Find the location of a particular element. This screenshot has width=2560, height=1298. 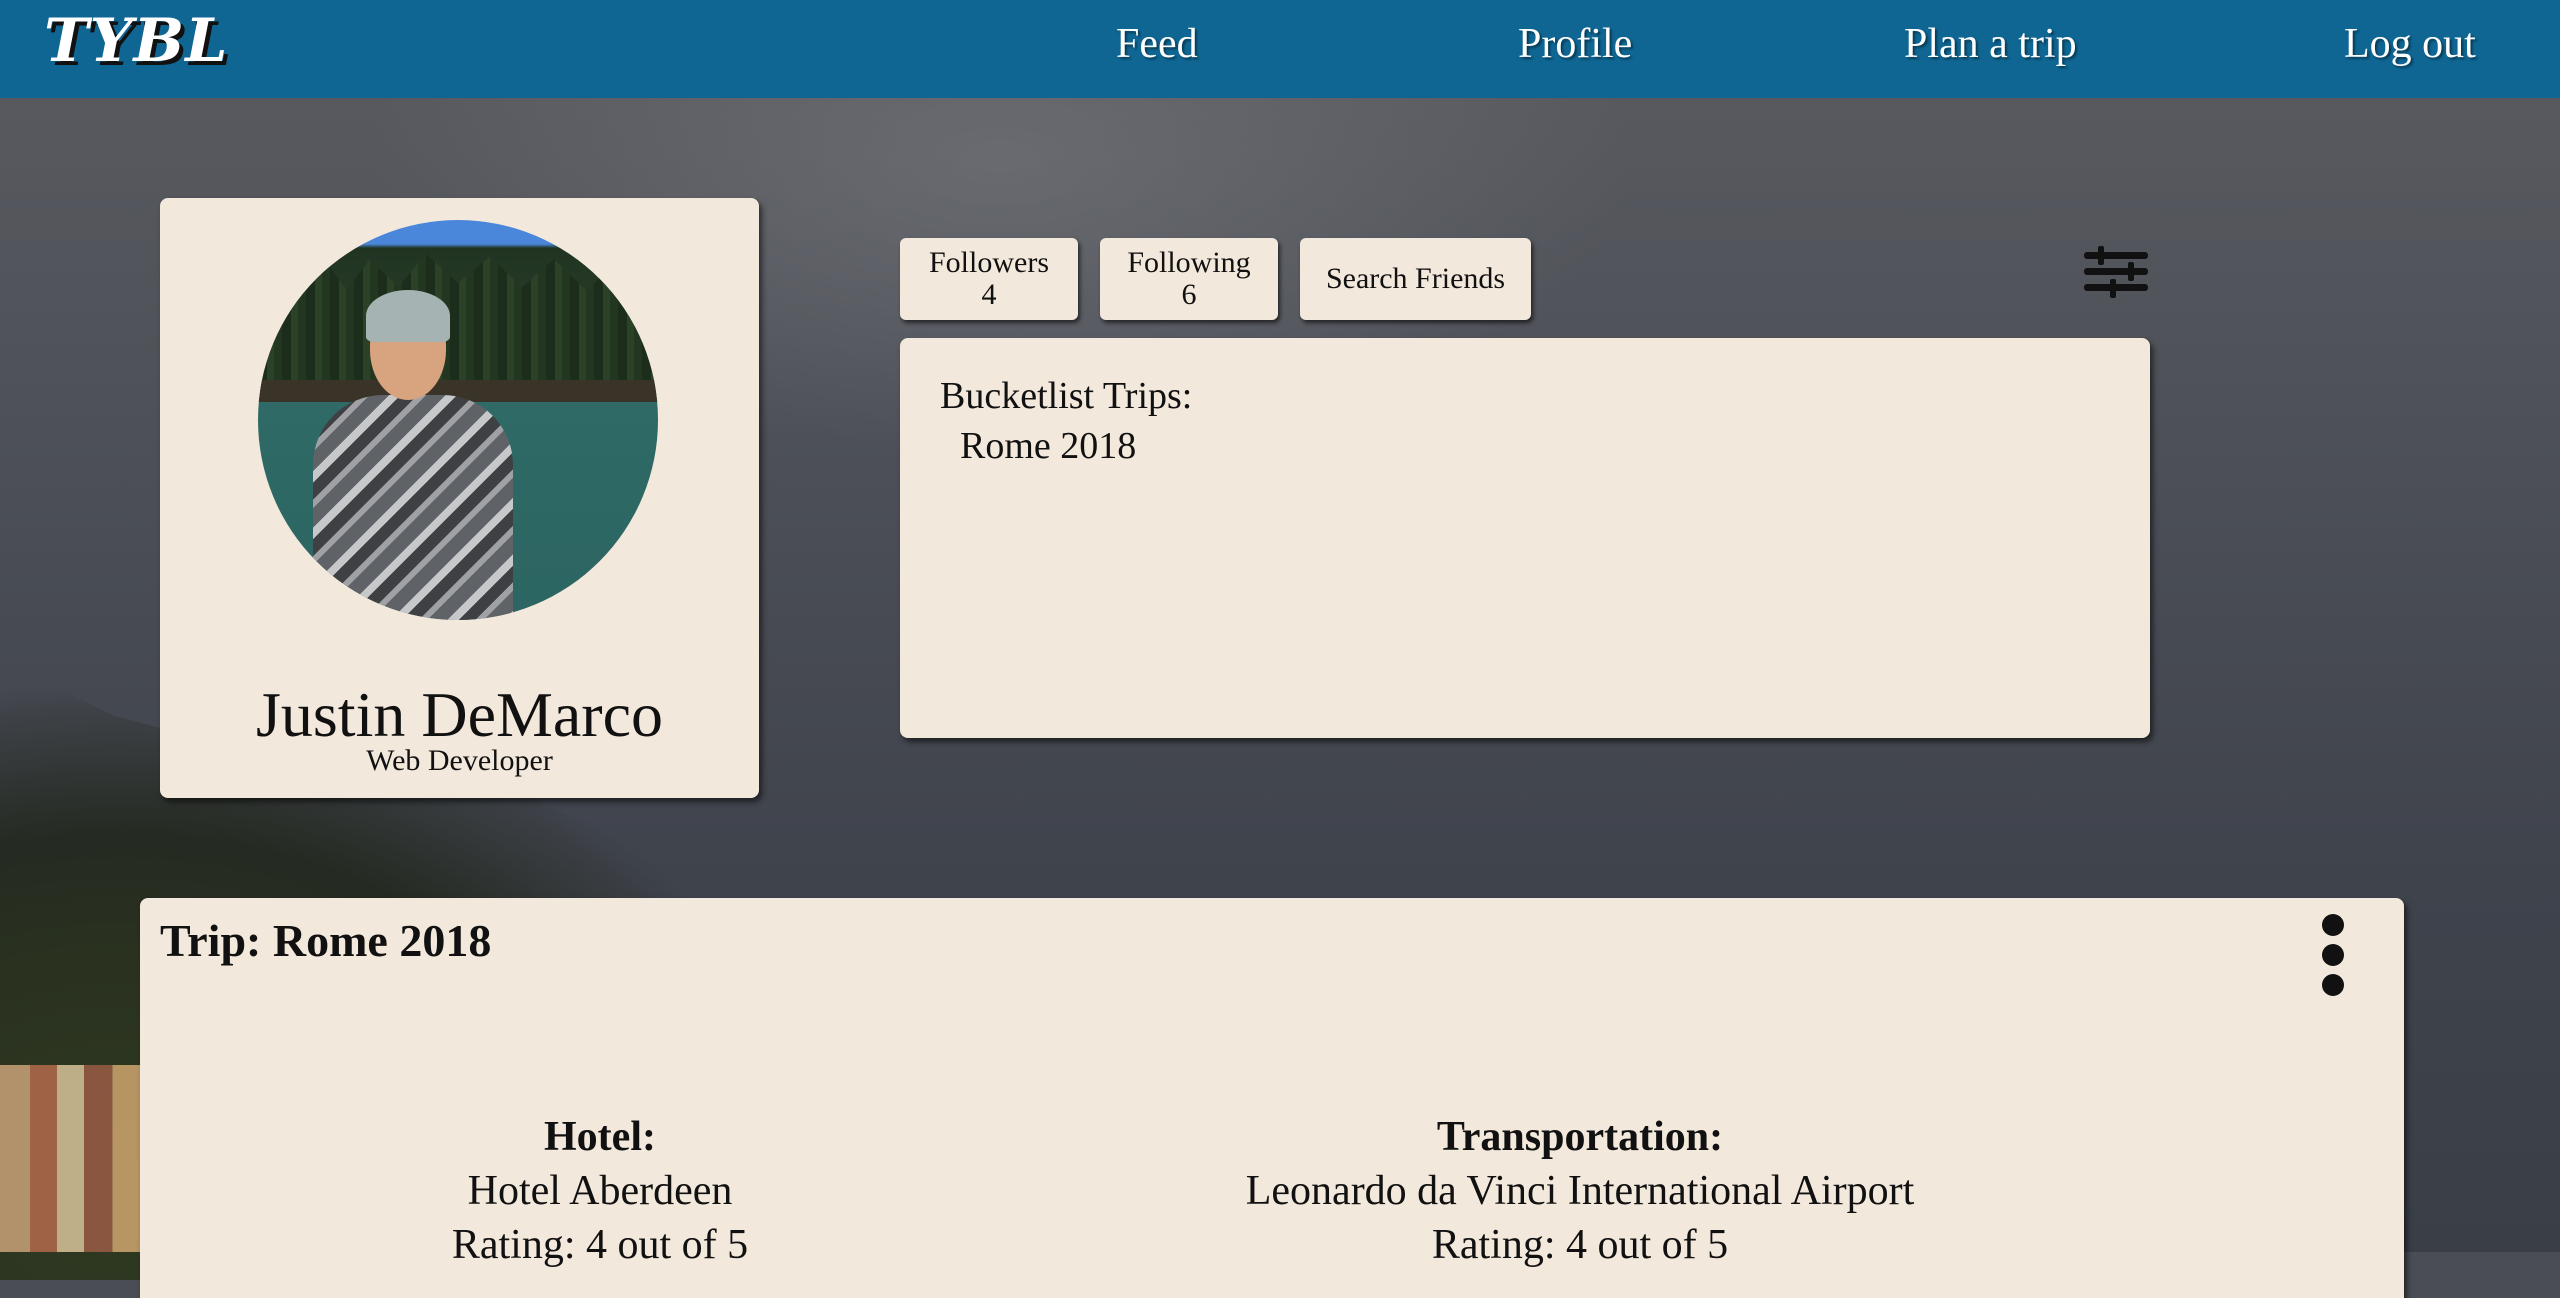

followers-count: 4 is located at coordinates (989, 294).